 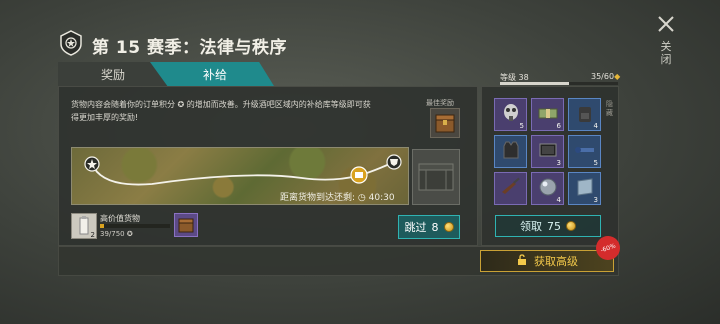 What do you see at coordinates (361, 198) in the screenshot?
I see `clock-icon: ◷` at bounding box center [361, 198].